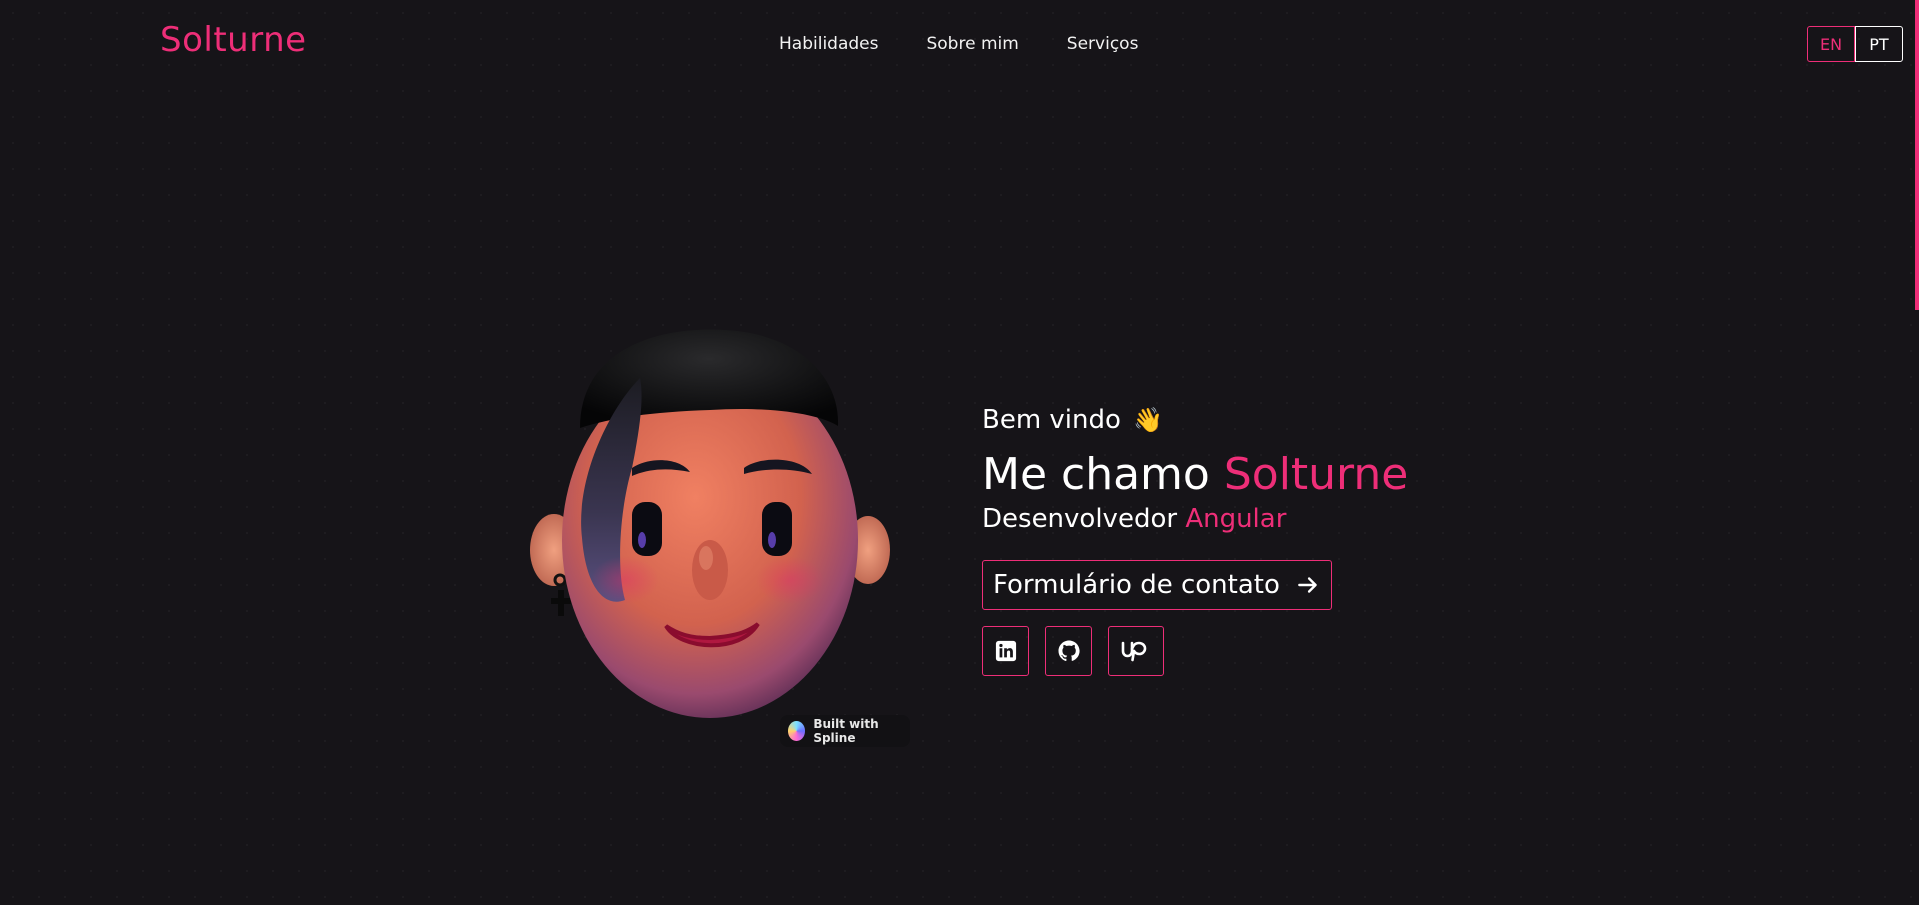 This screenshot has width=1919, height=905. I want to click on avatar-3d, so click(720, 518).